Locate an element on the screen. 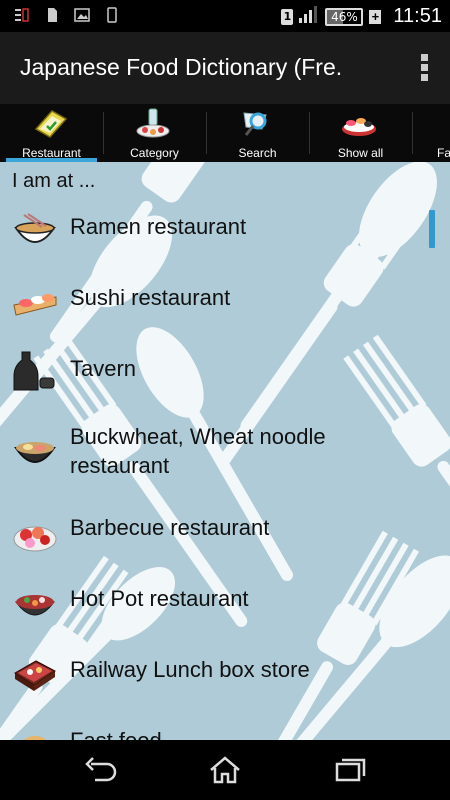 This screenshot has height=800, width=450. image-icon is located at coordinates (82, 15).